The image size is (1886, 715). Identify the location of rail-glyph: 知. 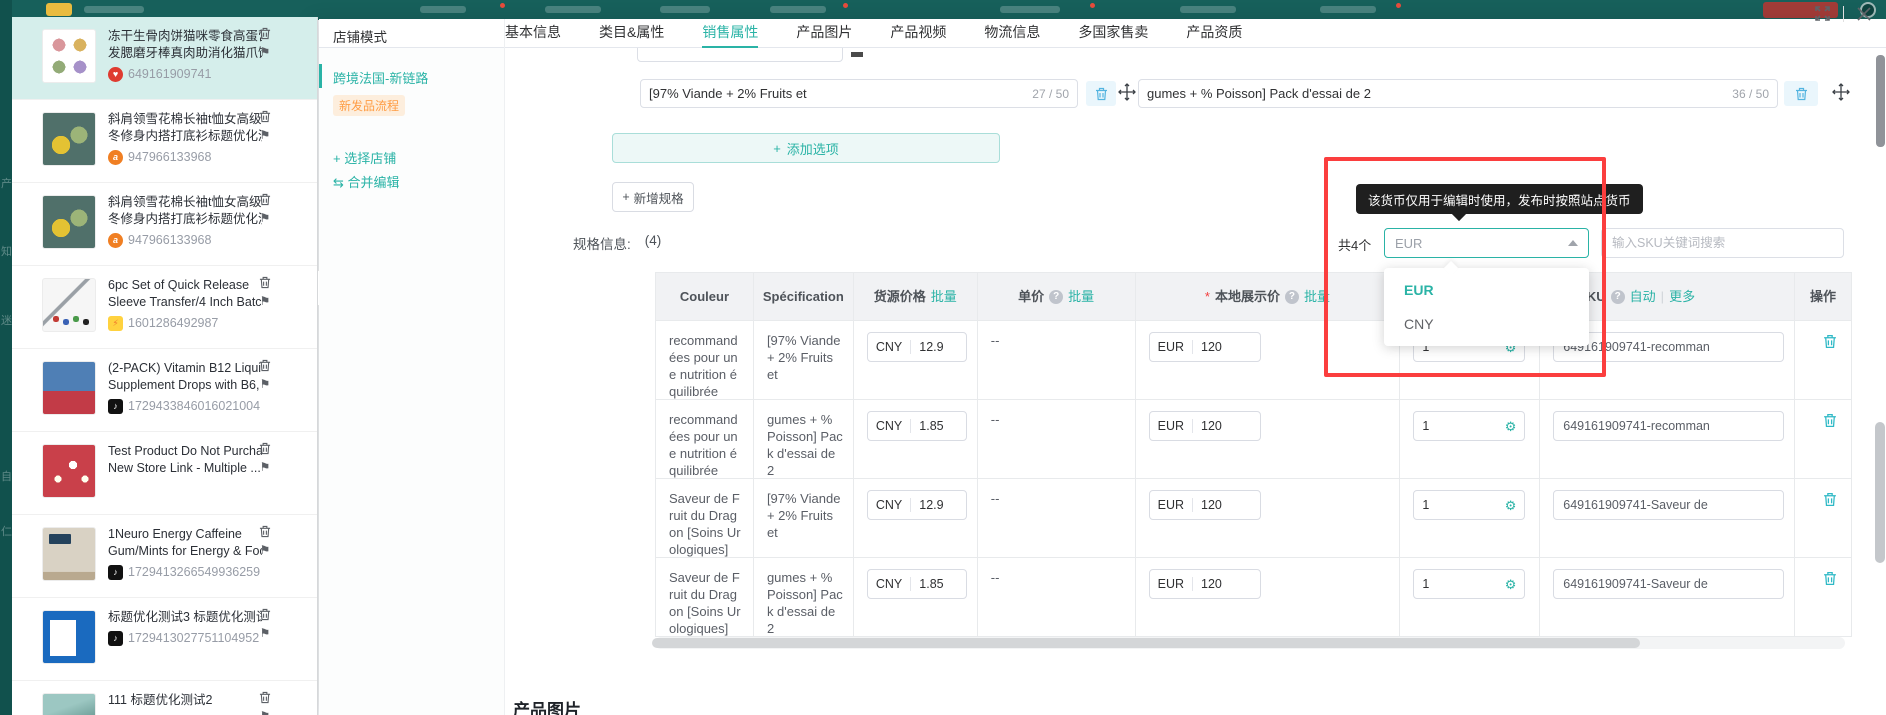
(6, 252).